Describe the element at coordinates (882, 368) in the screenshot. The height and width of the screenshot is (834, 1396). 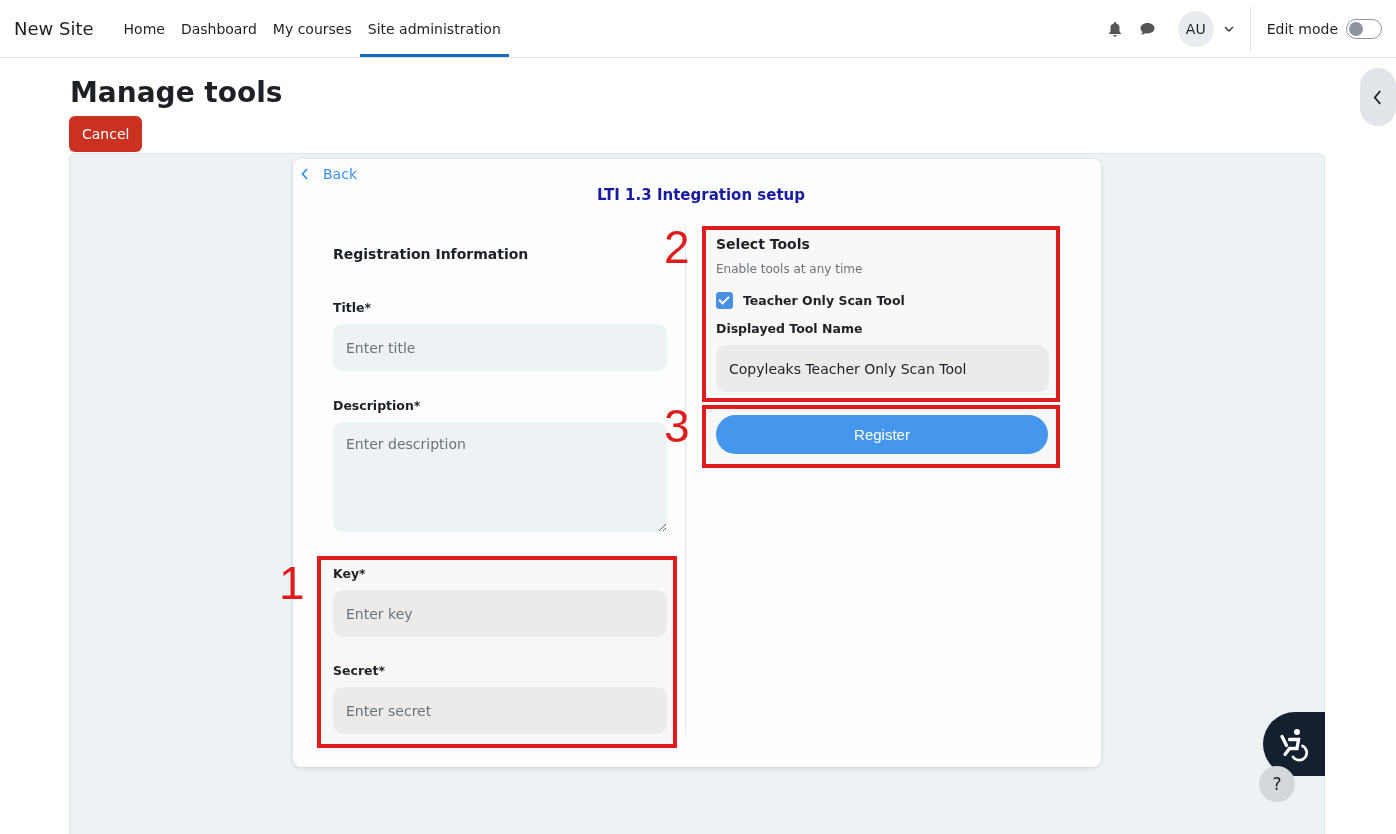
I see `tool-name-field: Copyleaks Teacher Only Scan Tool` at that location.